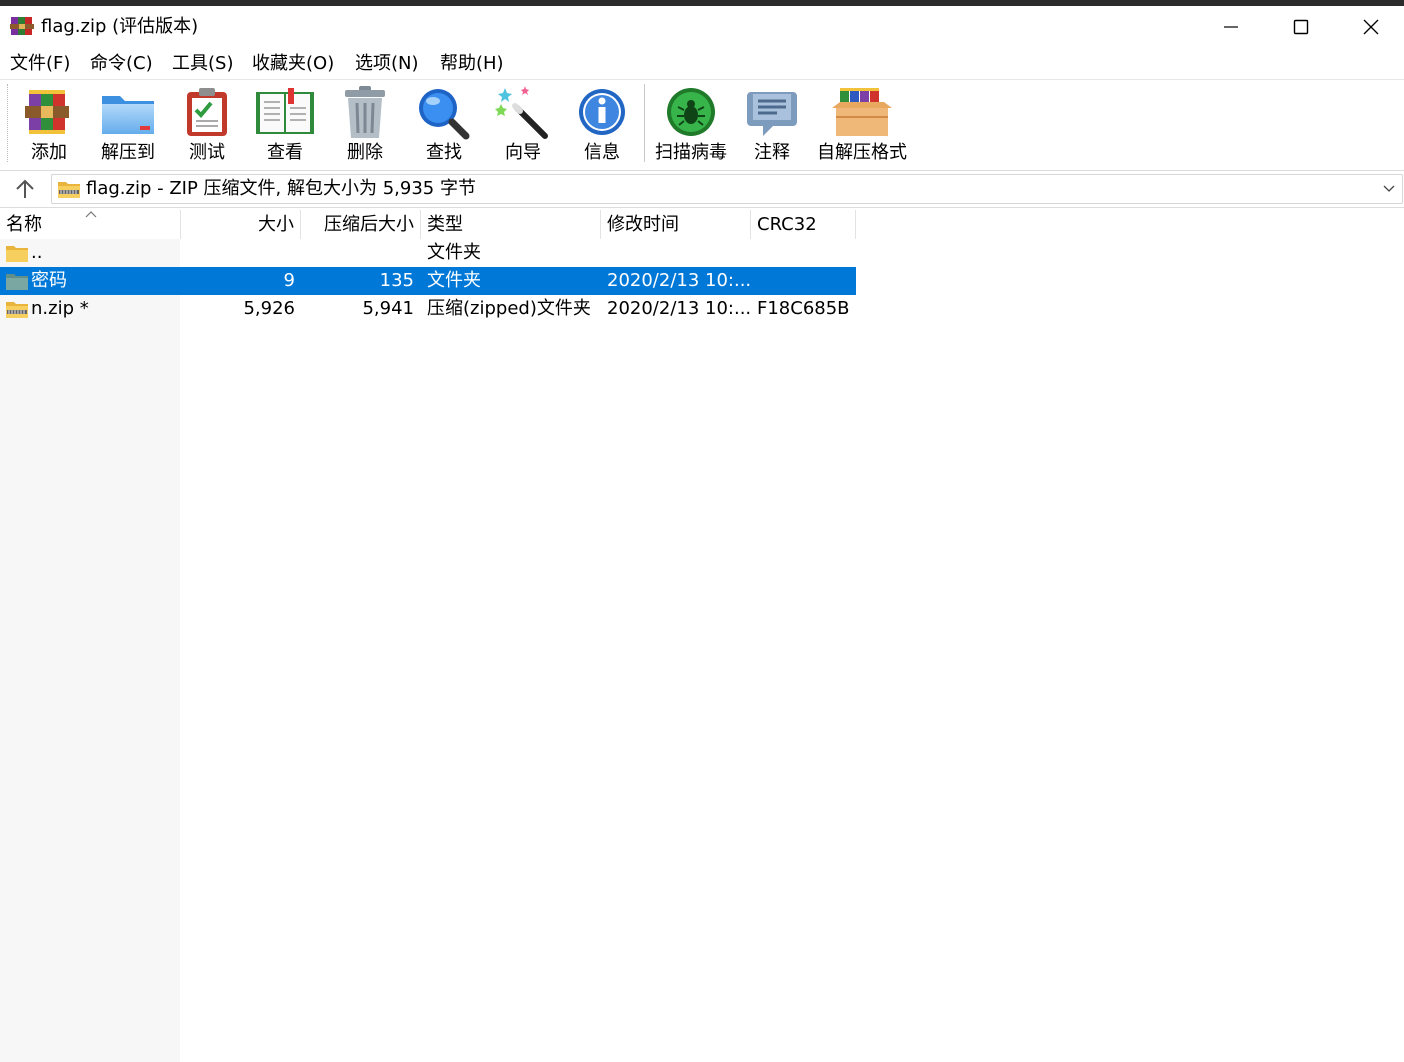 The image size is (1404, 1062). I want to click on winrar-app-icon, so click(22, 26).